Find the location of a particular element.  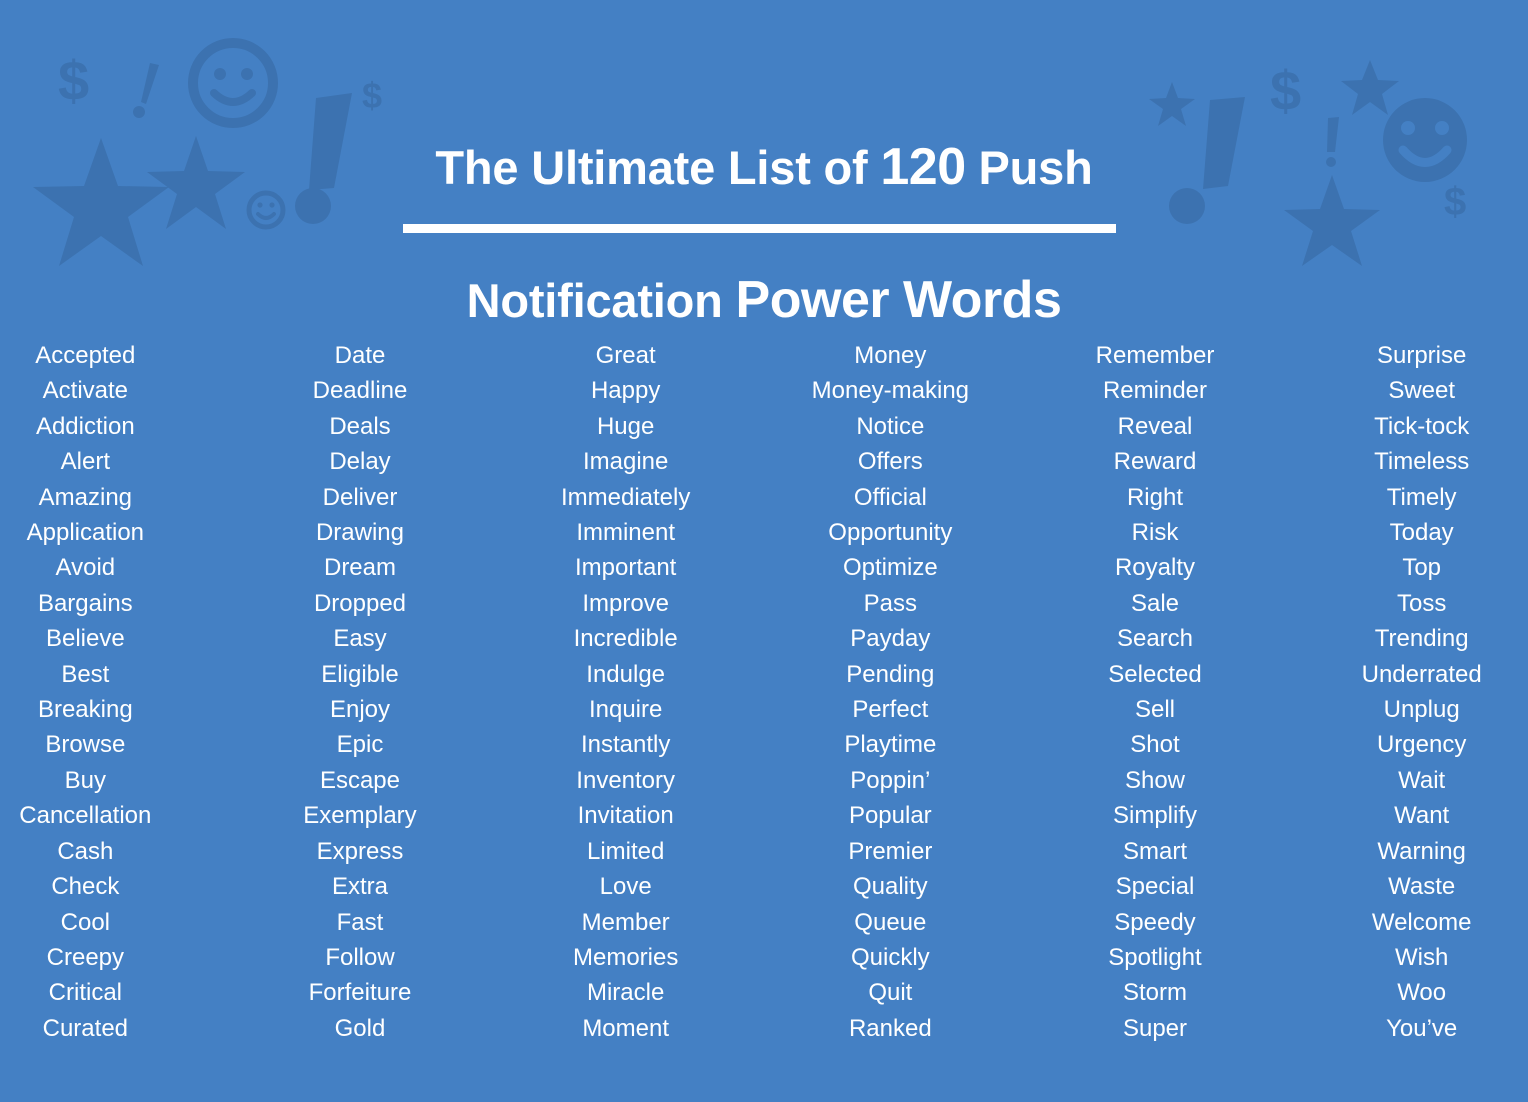

power-word: Delay is located at coordinates (360, 462).